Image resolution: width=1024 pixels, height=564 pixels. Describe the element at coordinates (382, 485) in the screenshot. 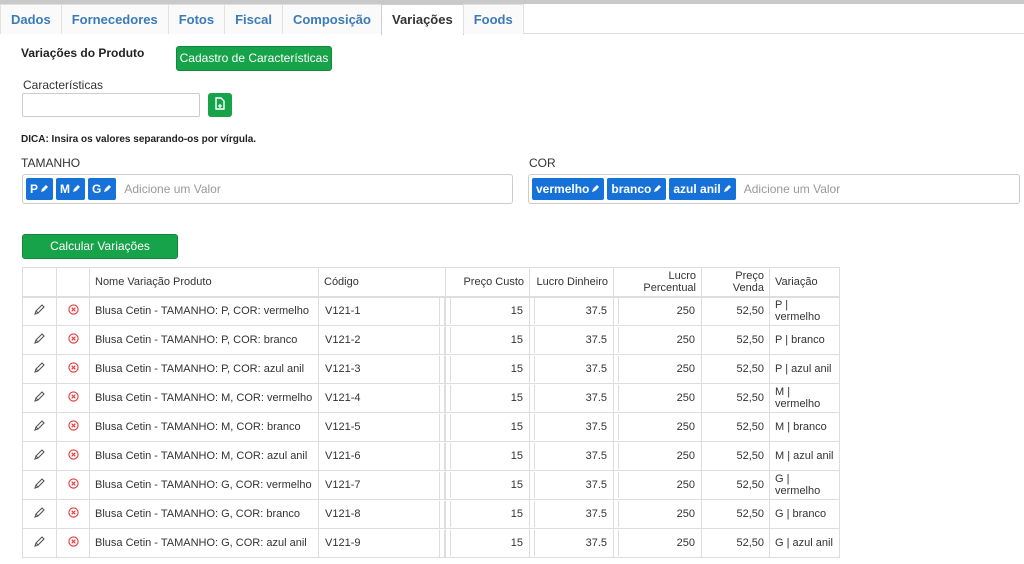

I see `code-input: V121-7` at that location.